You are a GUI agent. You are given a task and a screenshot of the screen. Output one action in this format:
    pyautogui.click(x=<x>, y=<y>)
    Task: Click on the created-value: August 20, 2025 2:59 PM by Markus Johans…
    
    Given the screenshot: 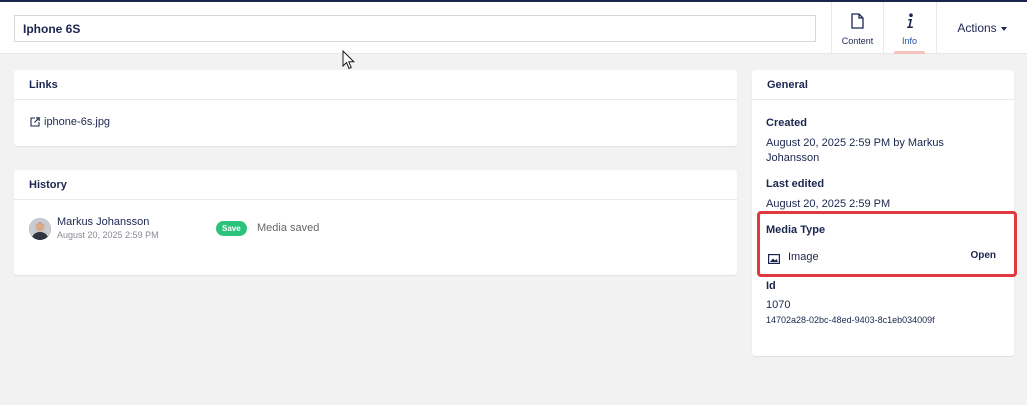 What is the action you would take?
    pyautogui.click(x=855, y=150)
    